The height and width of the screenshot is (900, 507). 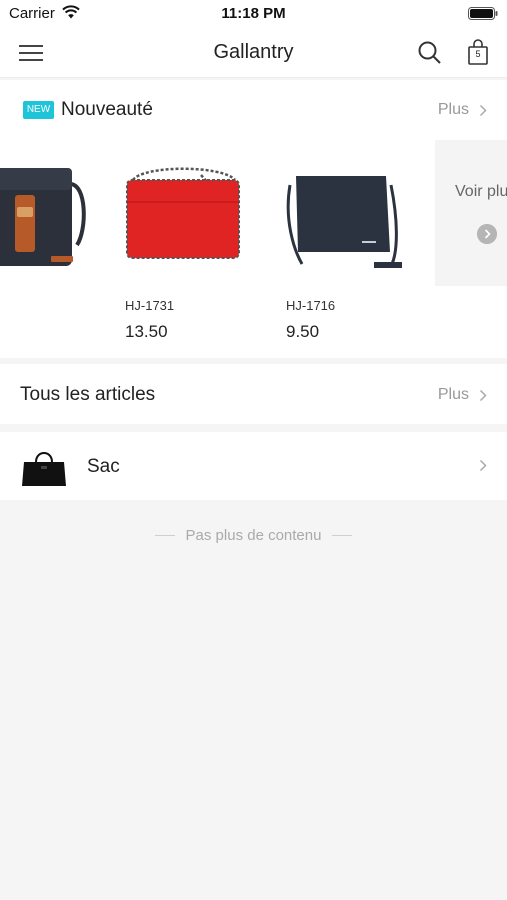 I want to click on product-code: HJ-1716, so click(x=311, y=305).